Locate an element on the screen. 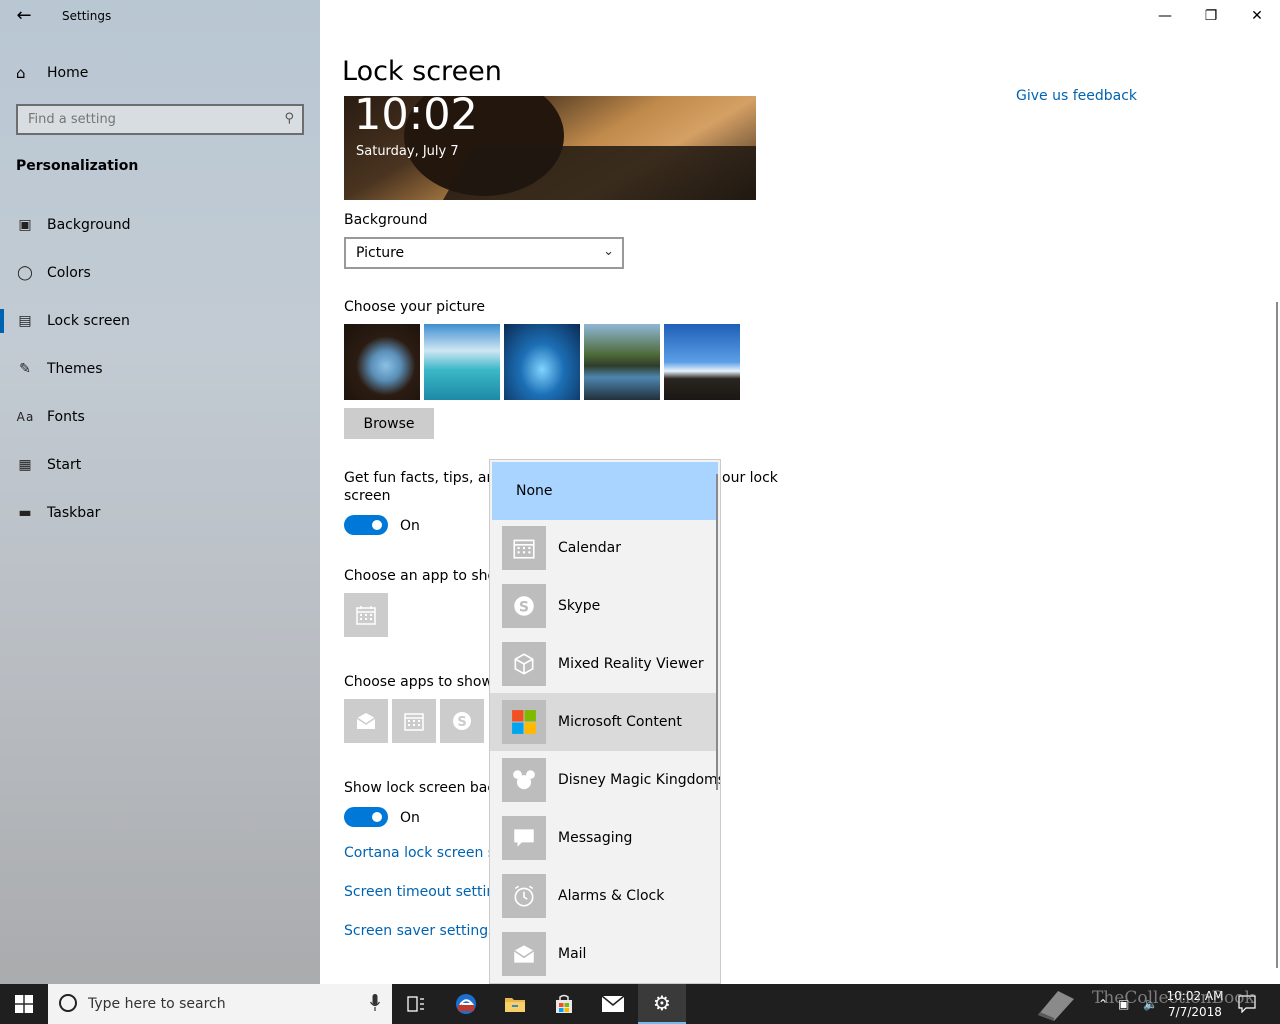 This screenshot has width=1280, height=1024. browse-button: Browse is located at coordinates (389, 423).